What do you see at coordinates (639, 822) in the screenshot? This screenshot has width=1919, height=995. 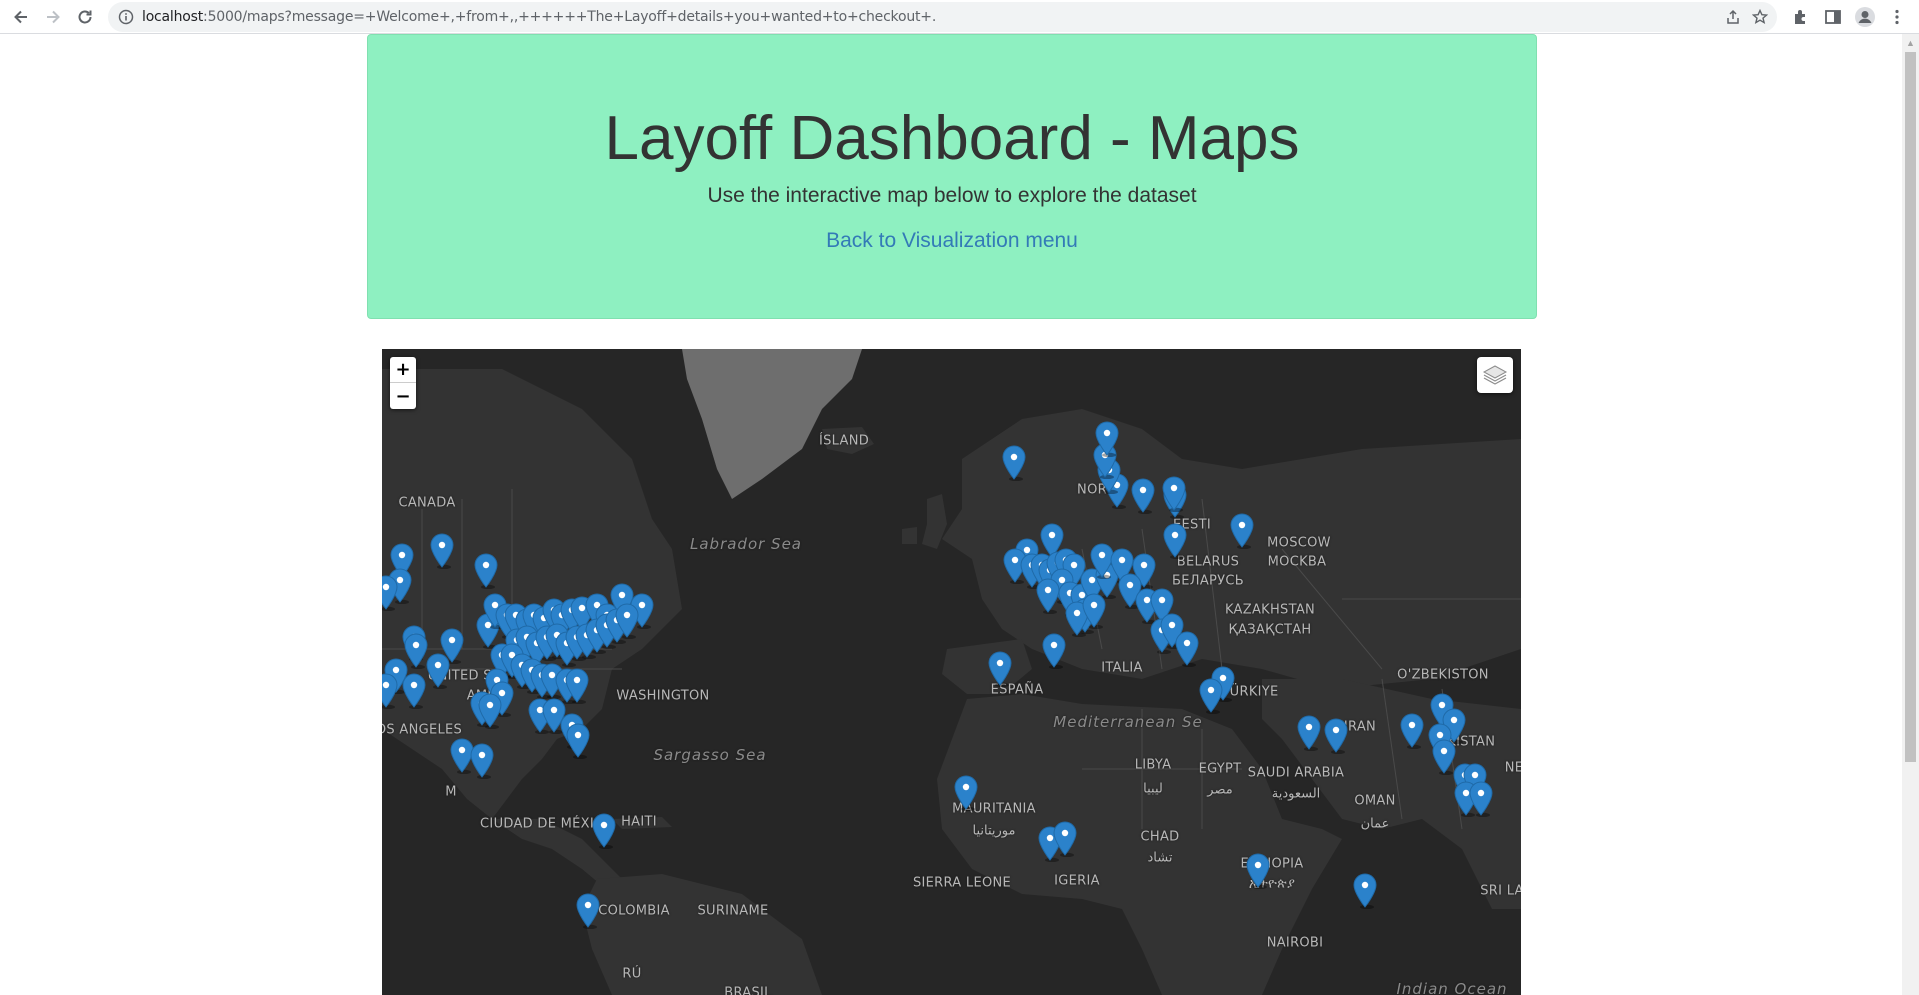 I see `map-place-label: HAITI` at bounding box center [639, 822].